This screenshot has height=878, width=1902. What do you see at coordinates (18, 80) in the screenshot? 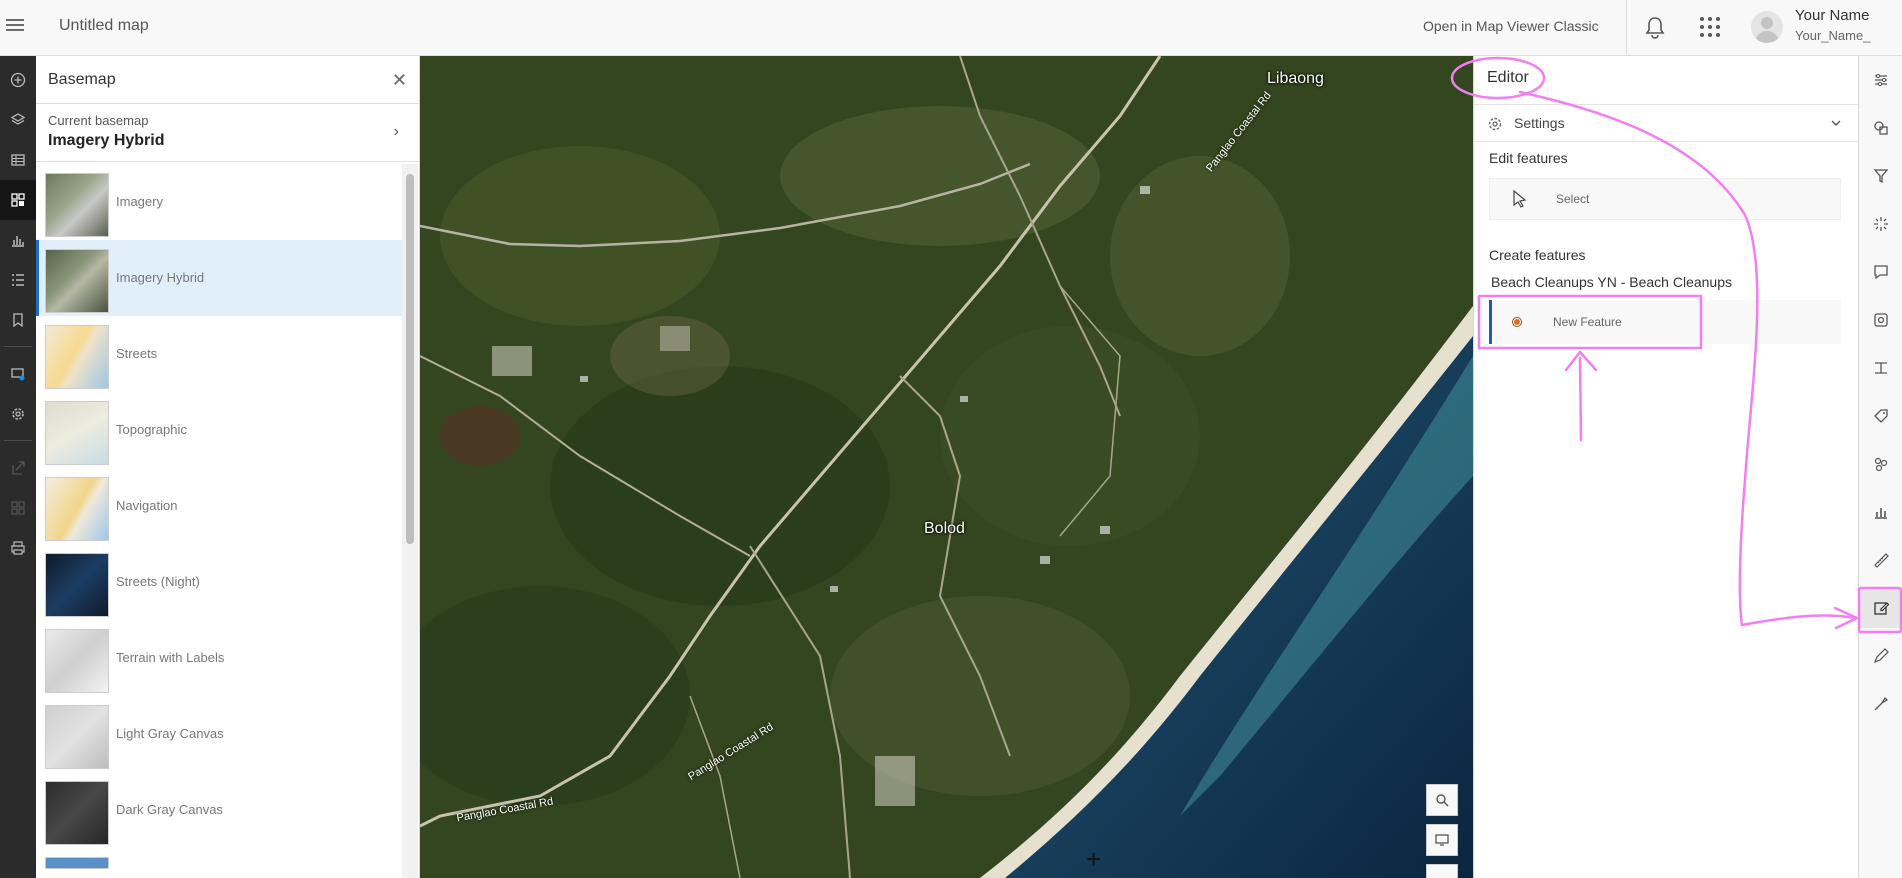
I see `add-layer-icon` at bounding box center [18, 80].